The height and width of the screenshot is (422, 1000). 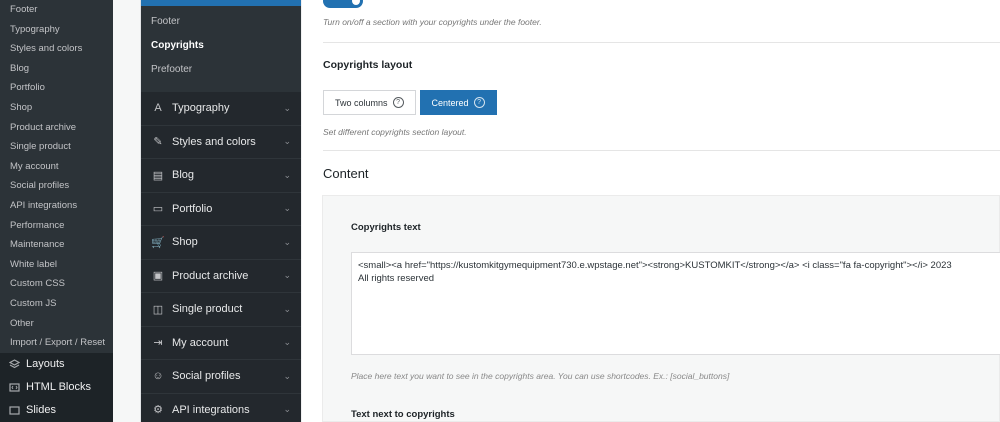 What do you see at coordinates (56, 245) in the screenshot?
I see `wp-sub-item: Maintenance` at bounding box center [56, 245].